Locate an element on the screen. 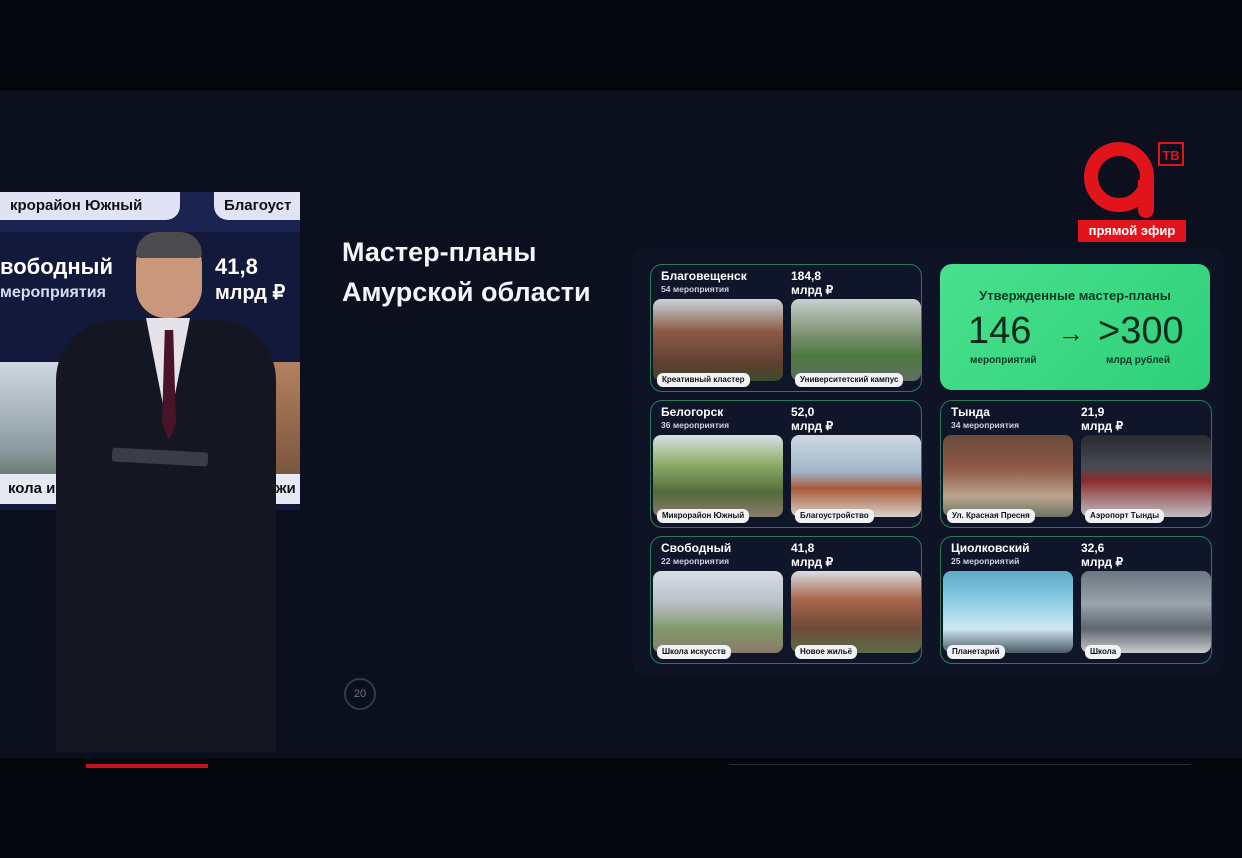 The image size is (1242, 858). city-events: 36 мероприятия is located at coordinates (695, 425).